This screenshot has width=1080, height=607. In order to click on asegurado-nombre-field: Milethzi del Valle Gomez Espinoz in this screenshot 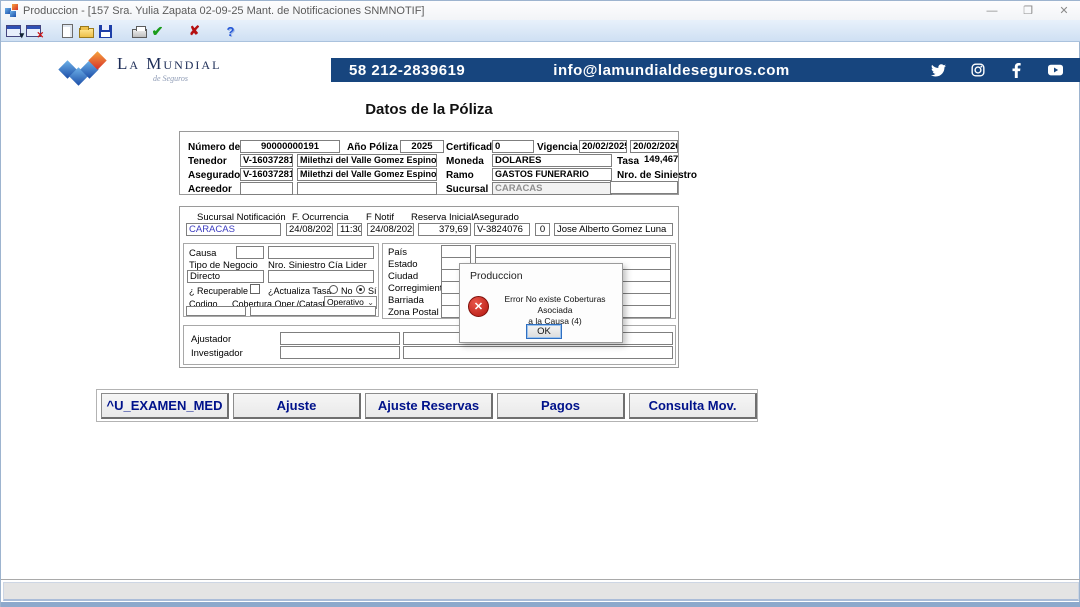, I will do `click(367, 174)`.